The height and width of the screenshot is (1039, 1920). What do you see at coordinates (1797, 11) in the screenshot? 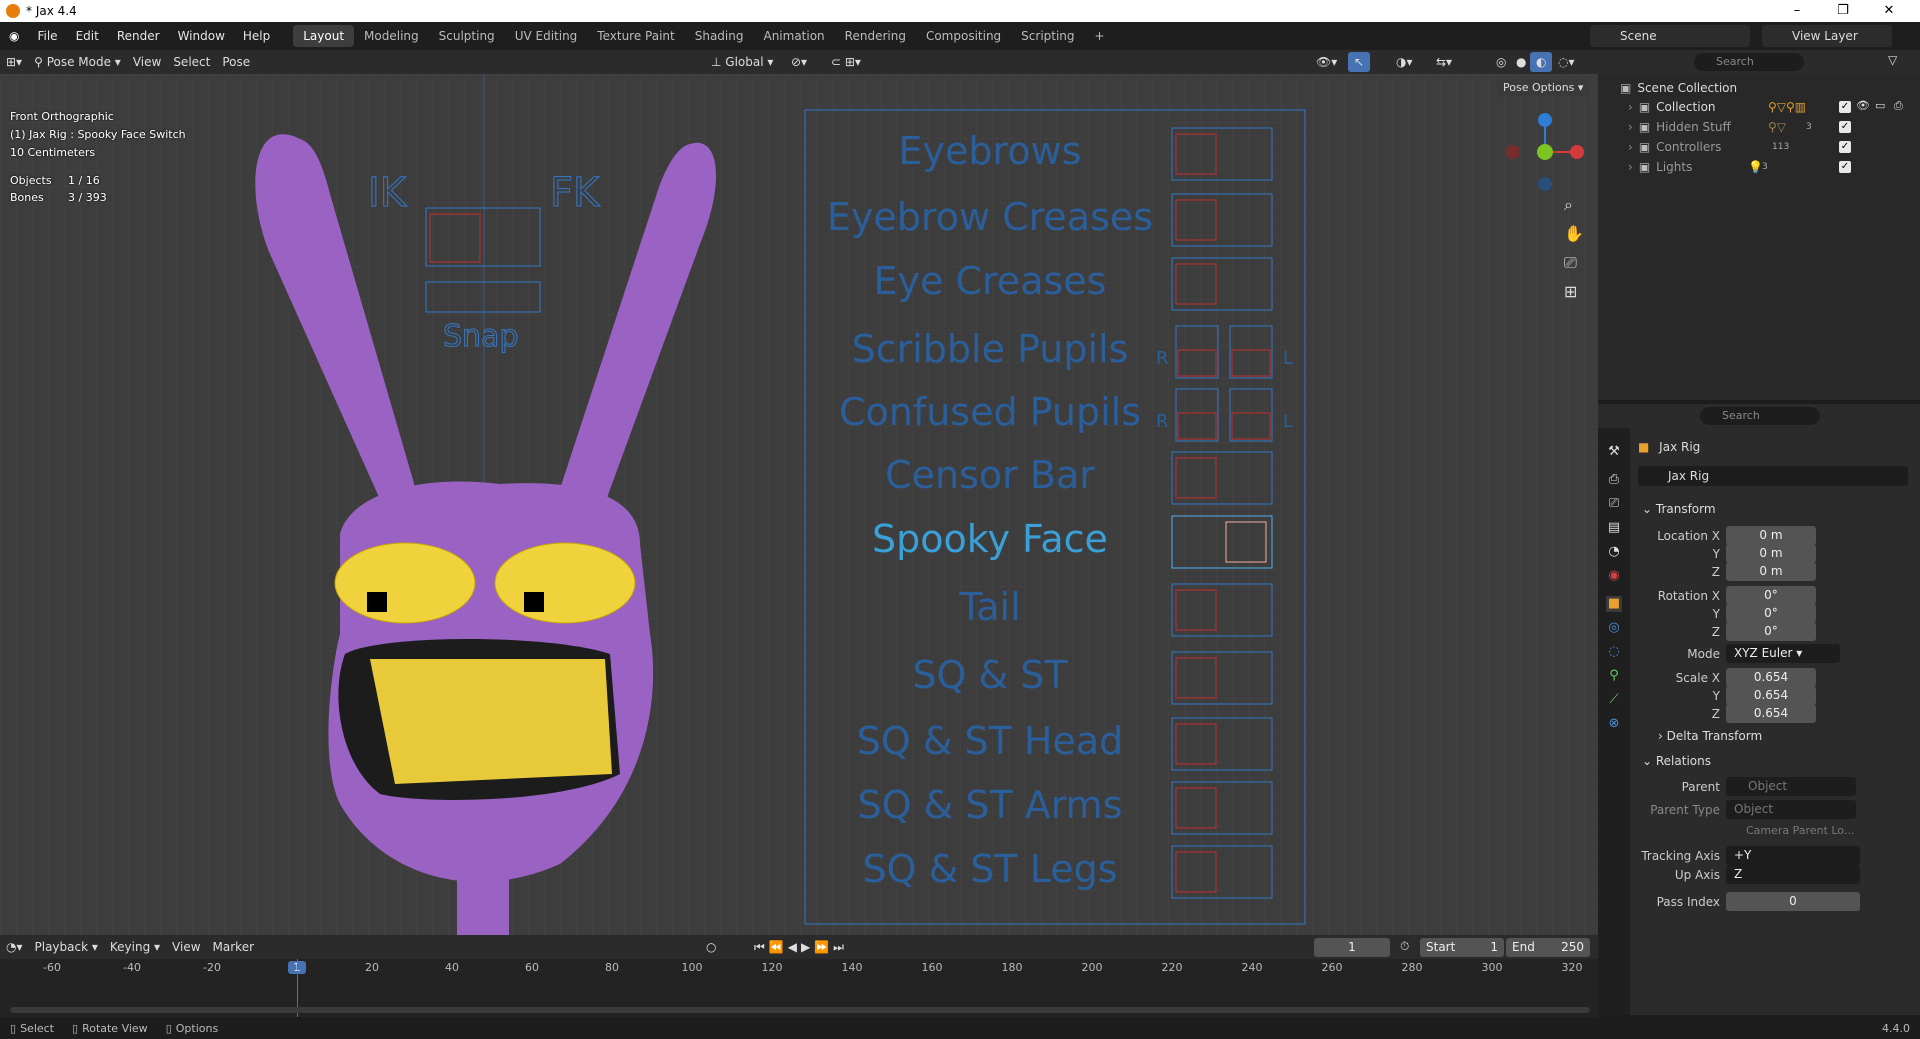
I see `minimize-icon: –` at bounding box center [1797, 11].